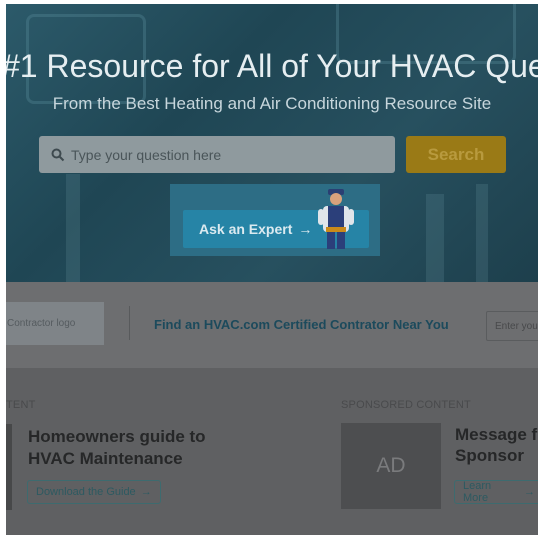 The width and height of the screenshot is (538, 535). What do you see at coordinates (58, 154) in the screenshot?
I see `search-icon` at bounding box center [58, 154].